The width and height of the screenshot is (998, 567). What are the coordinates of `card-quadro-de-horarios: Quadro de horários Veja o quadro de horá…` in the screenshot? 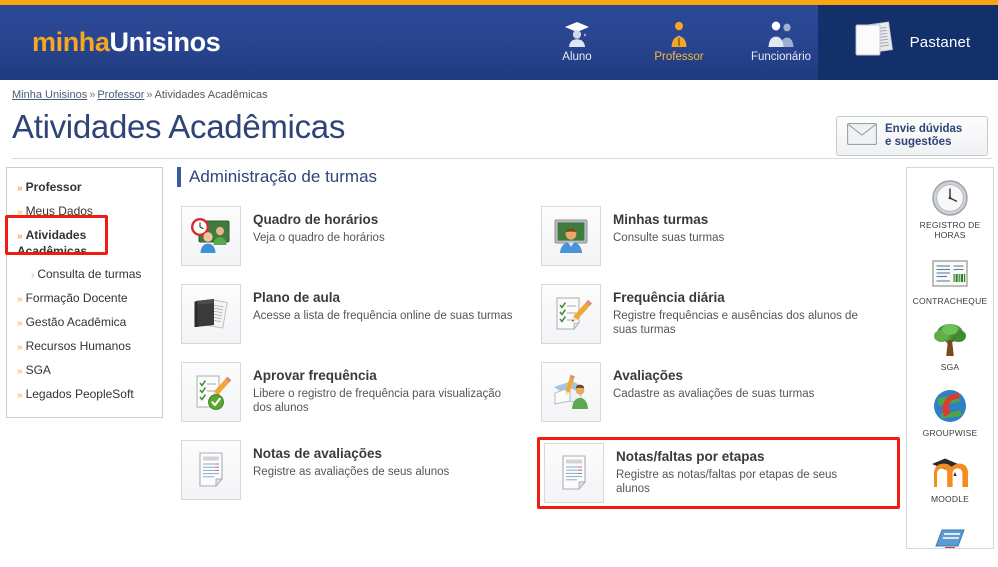 It's located at (357, 236).